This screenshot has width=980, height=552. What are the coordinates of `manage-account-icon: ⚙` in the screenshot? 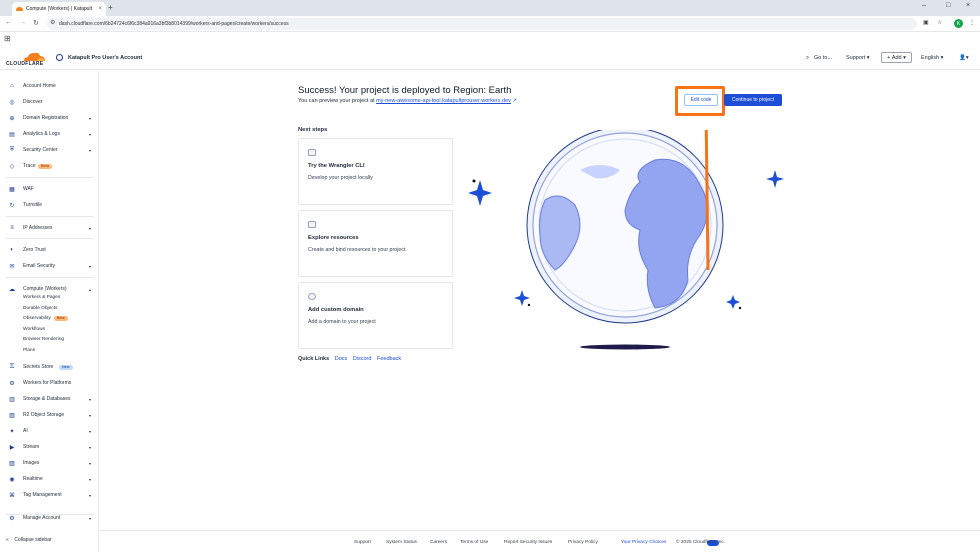 It's located at (12, 518).